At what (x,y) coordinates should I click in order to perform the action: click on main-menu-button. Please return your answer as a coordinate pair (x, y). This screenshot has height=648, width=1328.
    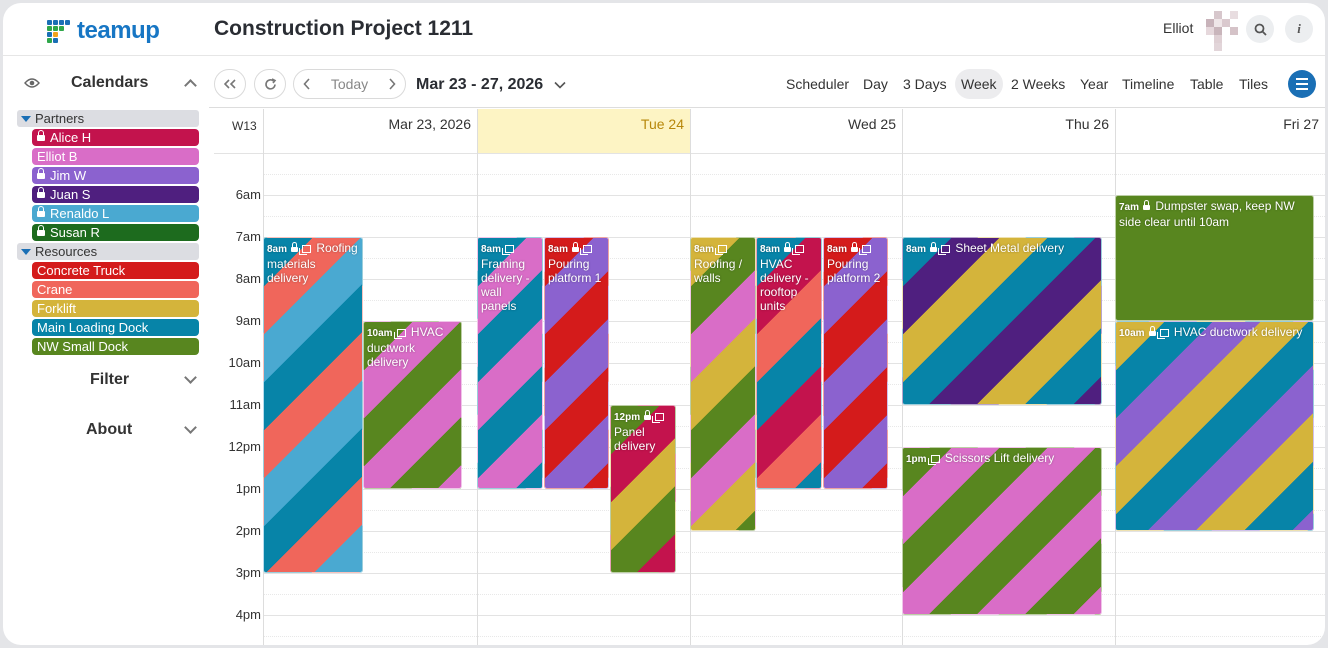
    Looking at the image, I should click on (1302, 84).